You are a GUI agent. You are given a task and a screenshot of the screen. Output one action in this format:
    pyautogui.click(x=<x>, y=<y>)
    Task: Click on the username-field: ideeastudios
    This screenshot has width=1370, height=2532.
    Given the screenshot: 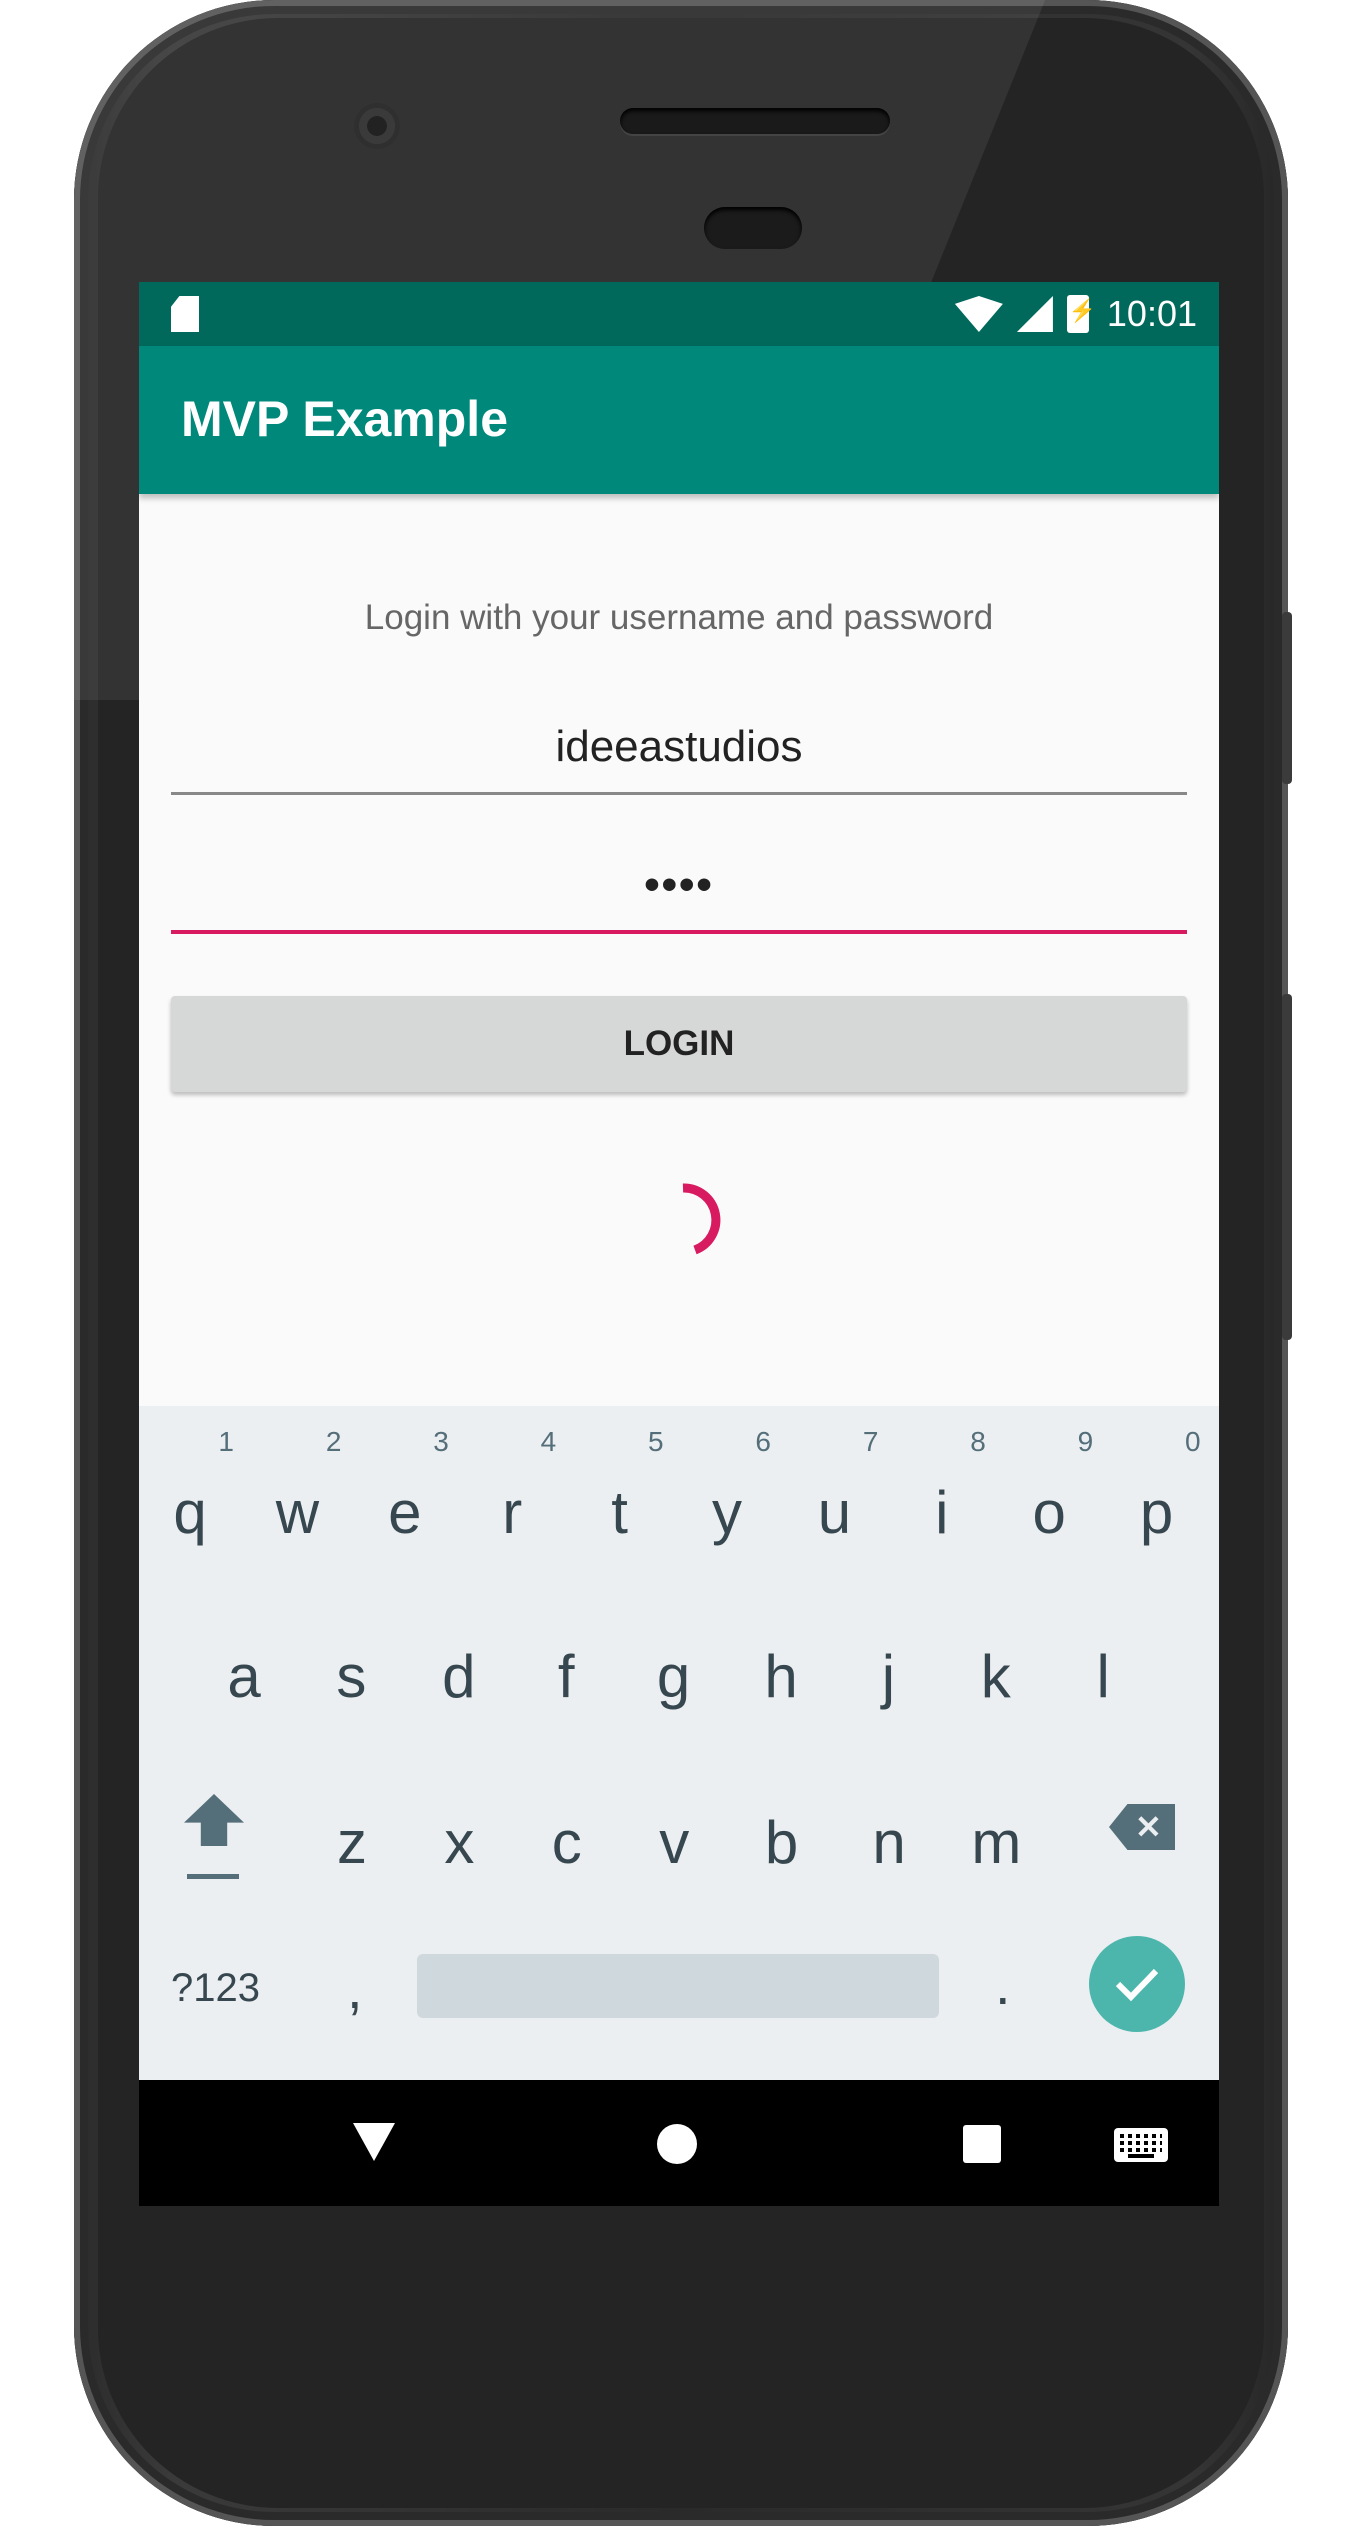 What is the action you would take?
    pyautogui.click(x=679, y=758)
    